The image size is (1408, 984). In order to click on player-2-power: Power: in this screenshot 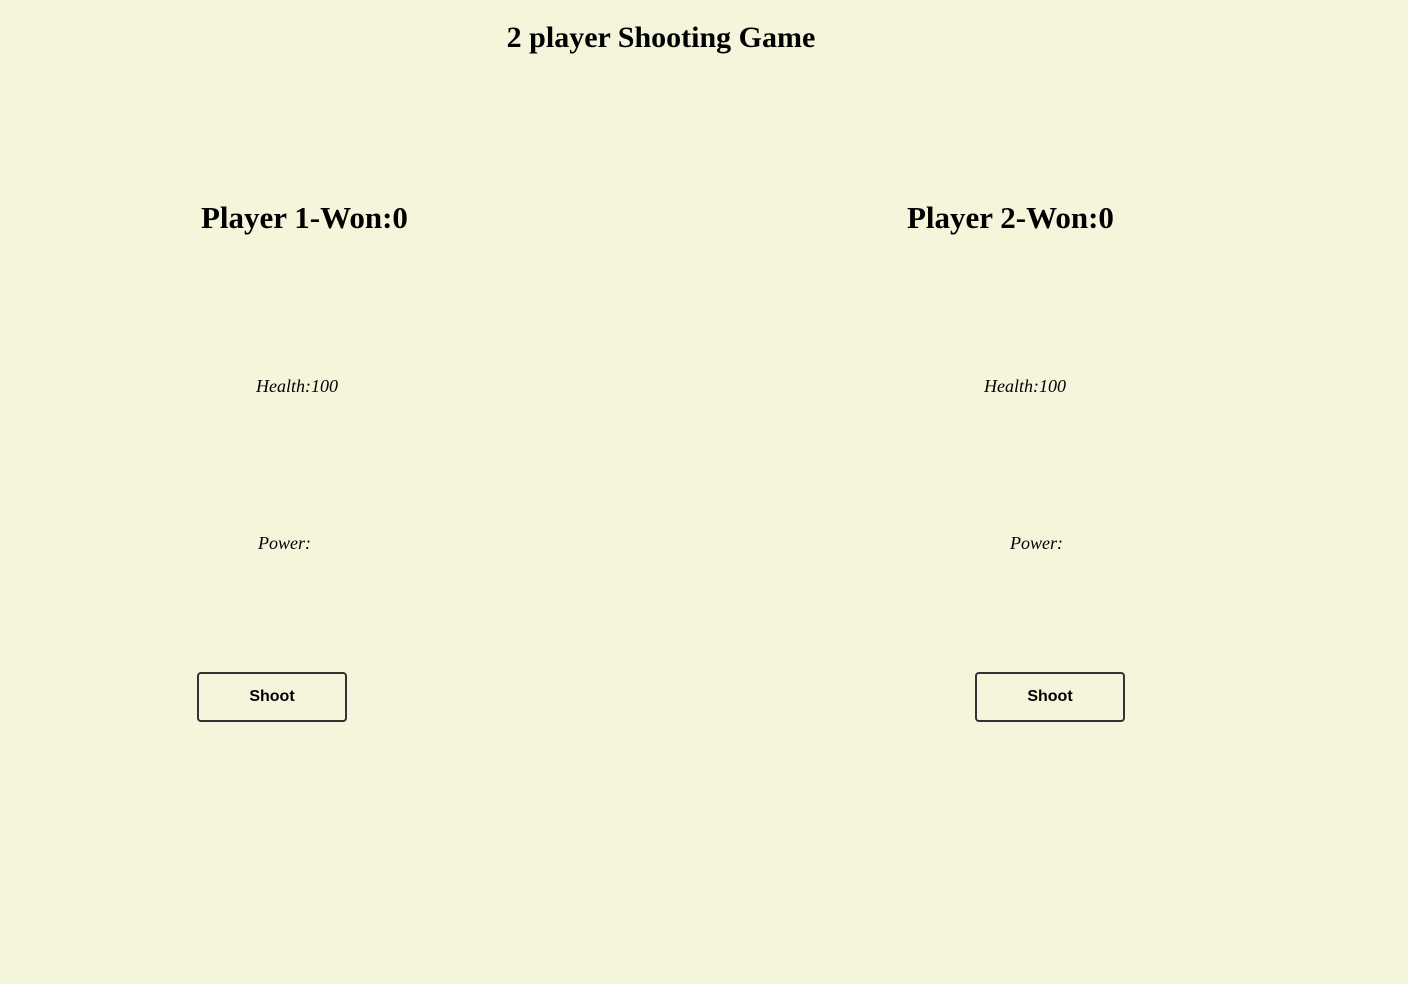, I will do `click(1036, 543)`.